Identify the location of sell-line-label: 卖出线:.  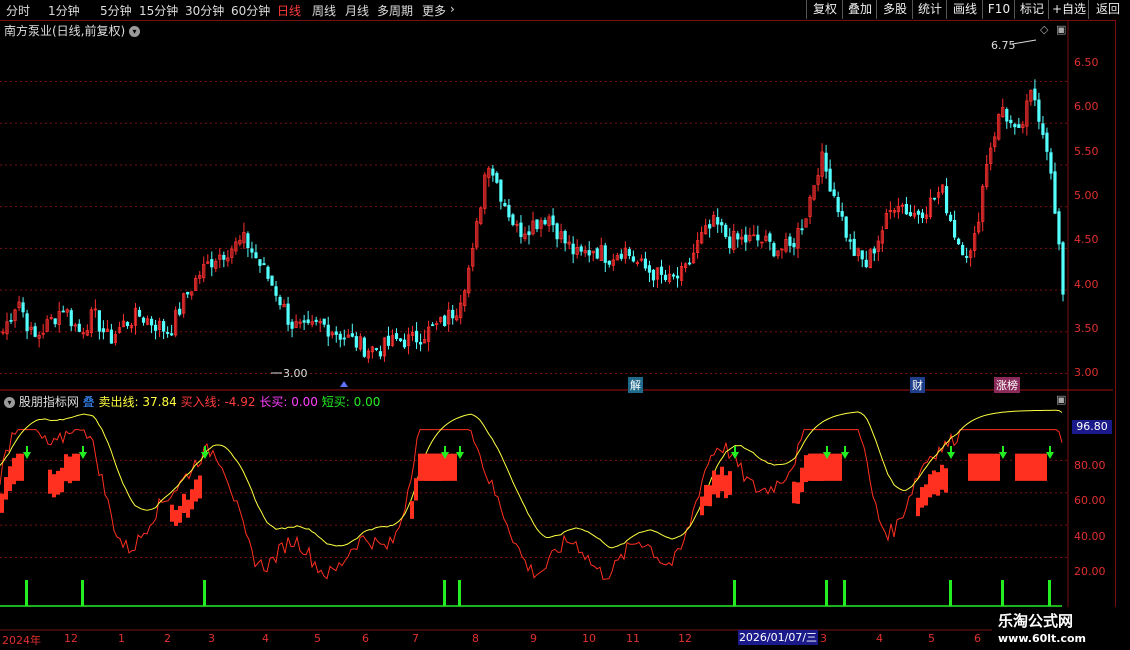
(118, 402).